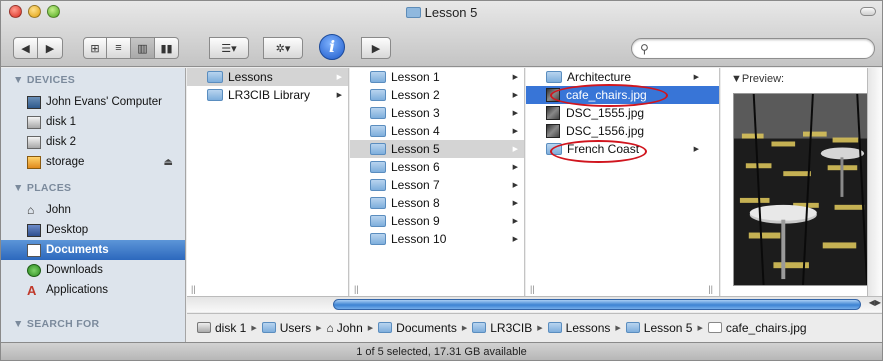 This screenshot has height=361, width=883. What do you see at coordinates (658, 328) in the screenshot?
I see `path-item: Lesson 5` at bounding box center [658, 328].